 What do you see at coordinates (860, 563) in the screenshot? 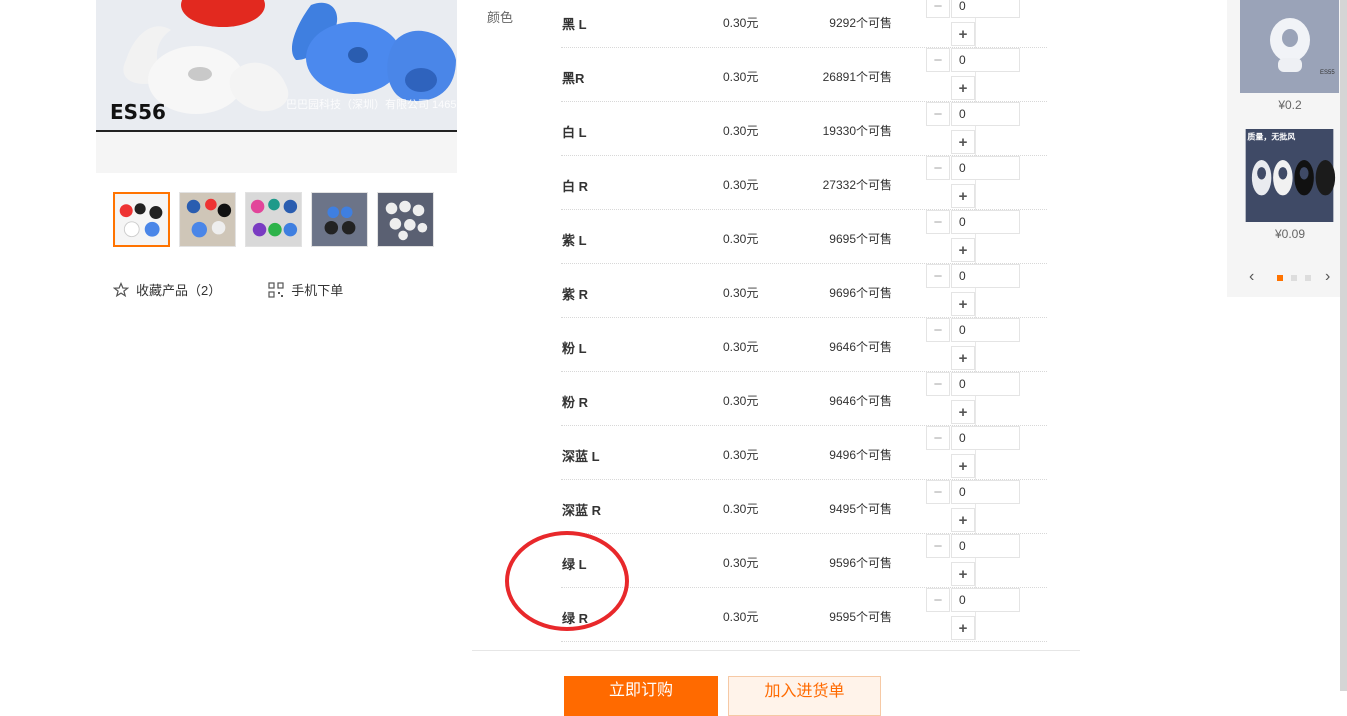
I see `sku-stock: 9596个可售` at bounding box center [860, 563].